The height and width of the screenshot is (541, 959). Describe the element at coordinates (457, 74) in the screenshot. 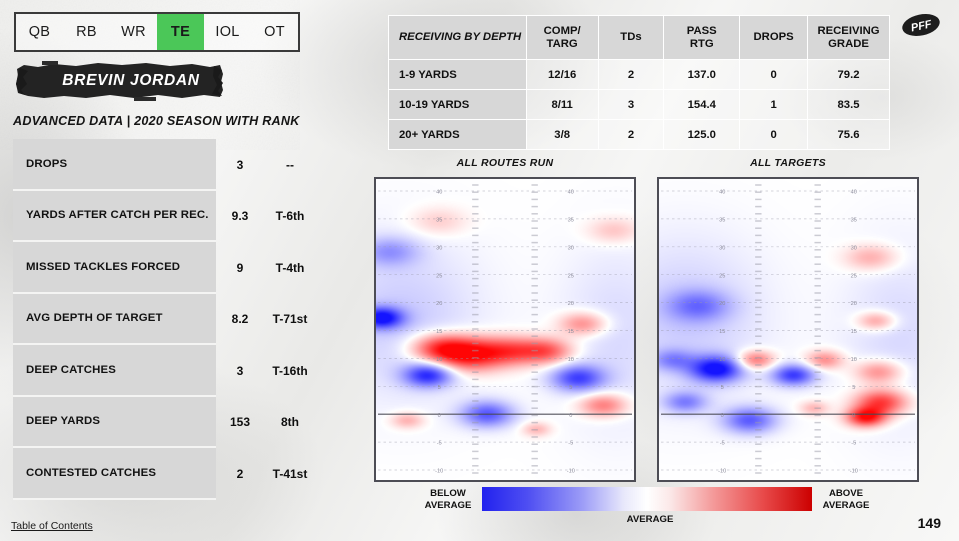

I see `row-label-depth: 1-9 YARDS` at that location.